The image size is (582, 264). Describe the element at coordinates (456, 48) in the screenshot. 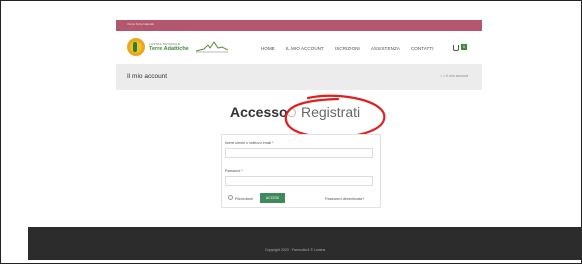

I see `cart-icon` at that location.